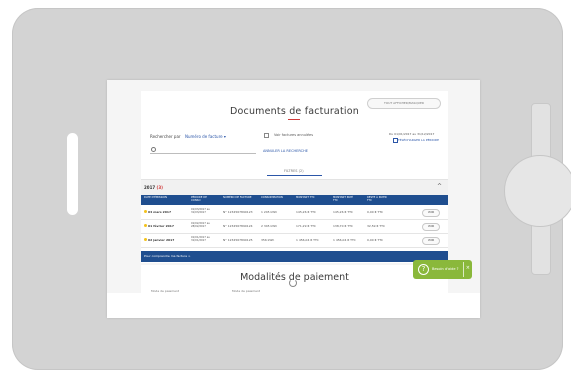 The height and width of the screenshot is (377, 571). I want to click on row-paid: 145,26 € TTC, so click(343, 212).